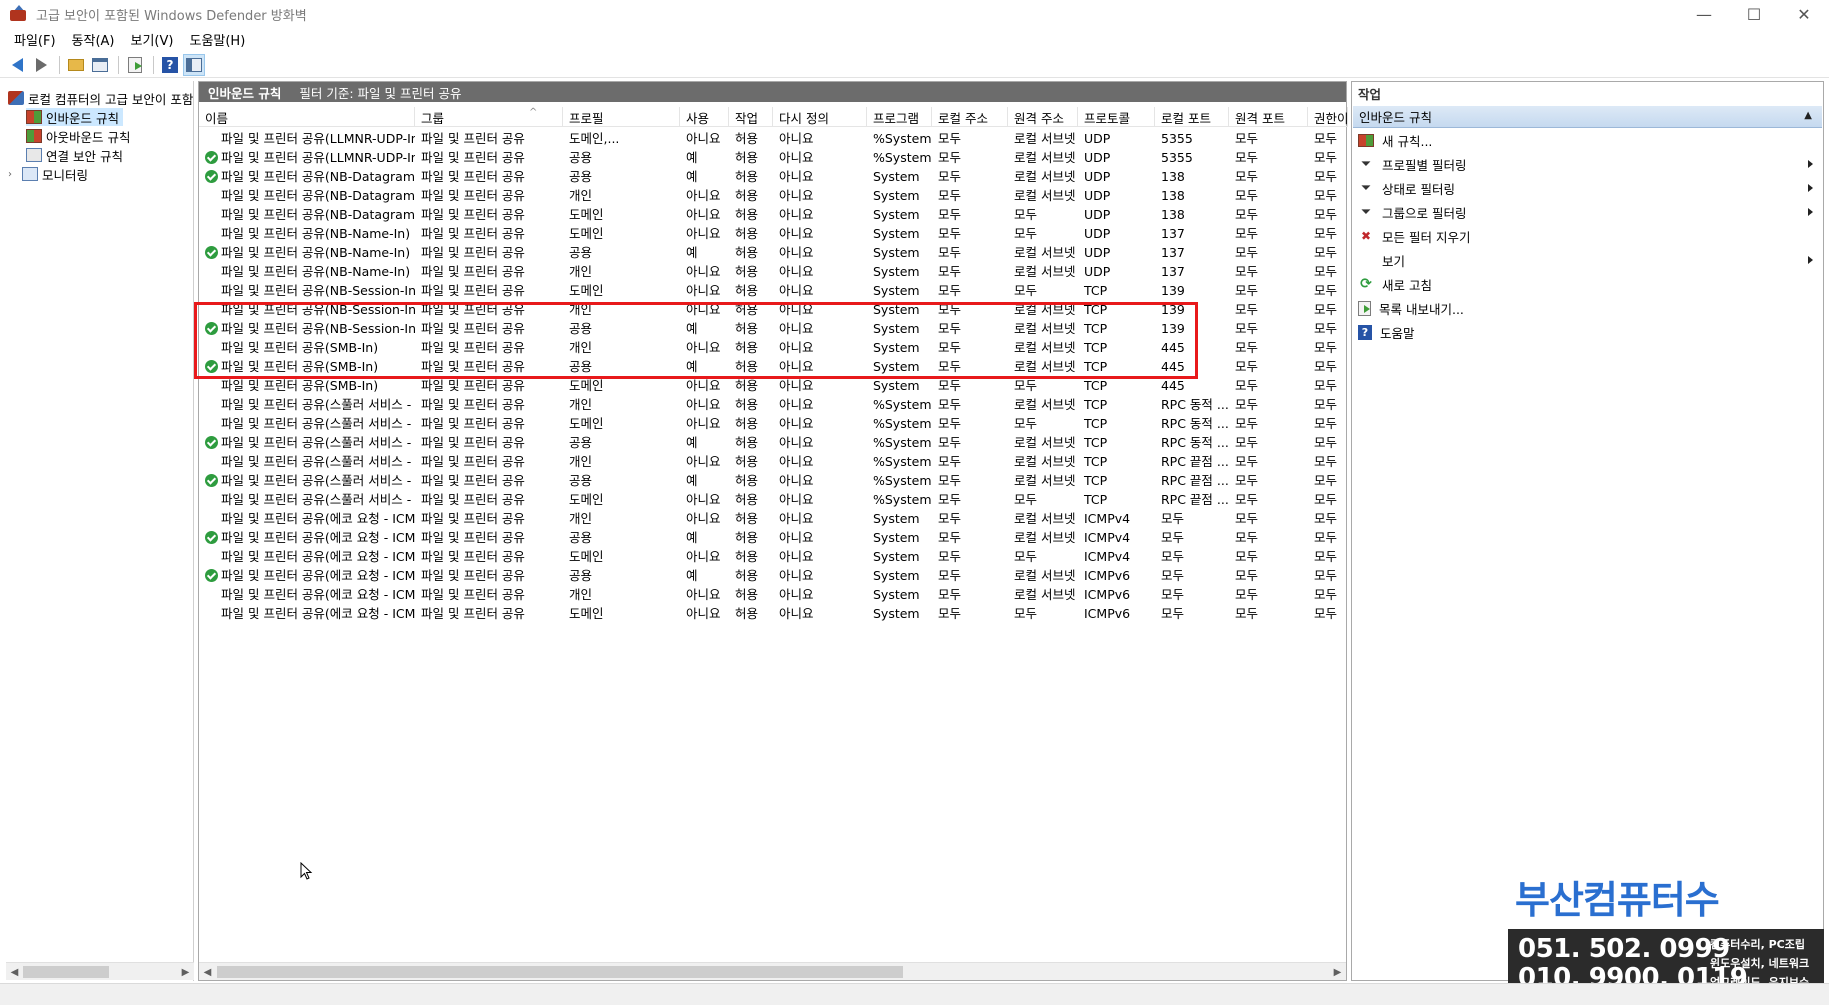  I want to click on column-header: 작업, so click(751, 117).